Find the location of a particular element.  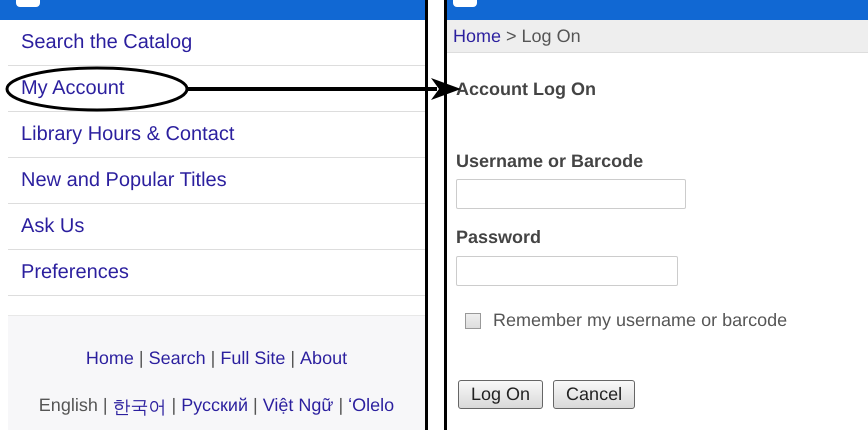

form-button: Log On is located at coordinates (501, 394).